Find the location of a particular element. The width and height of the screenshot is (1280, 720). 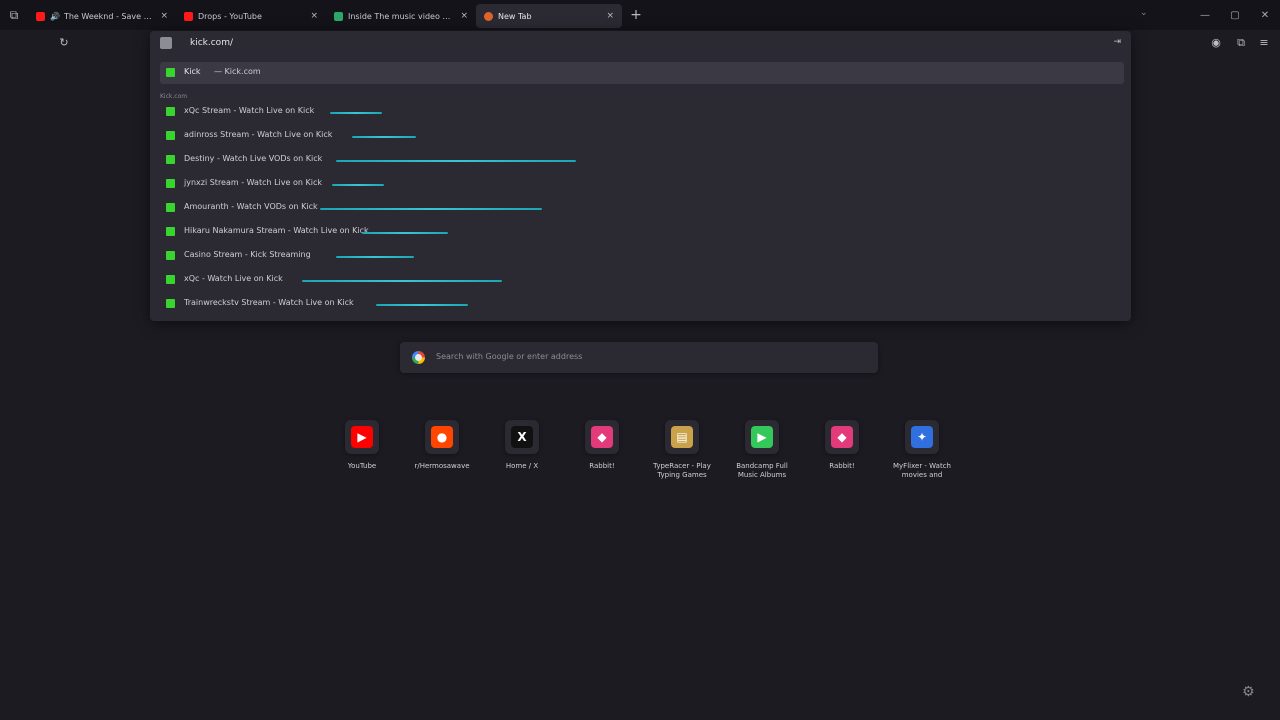

top-site-tile: ✦ MyFlixer - Watch movies and is located at coordinates (922, 450).